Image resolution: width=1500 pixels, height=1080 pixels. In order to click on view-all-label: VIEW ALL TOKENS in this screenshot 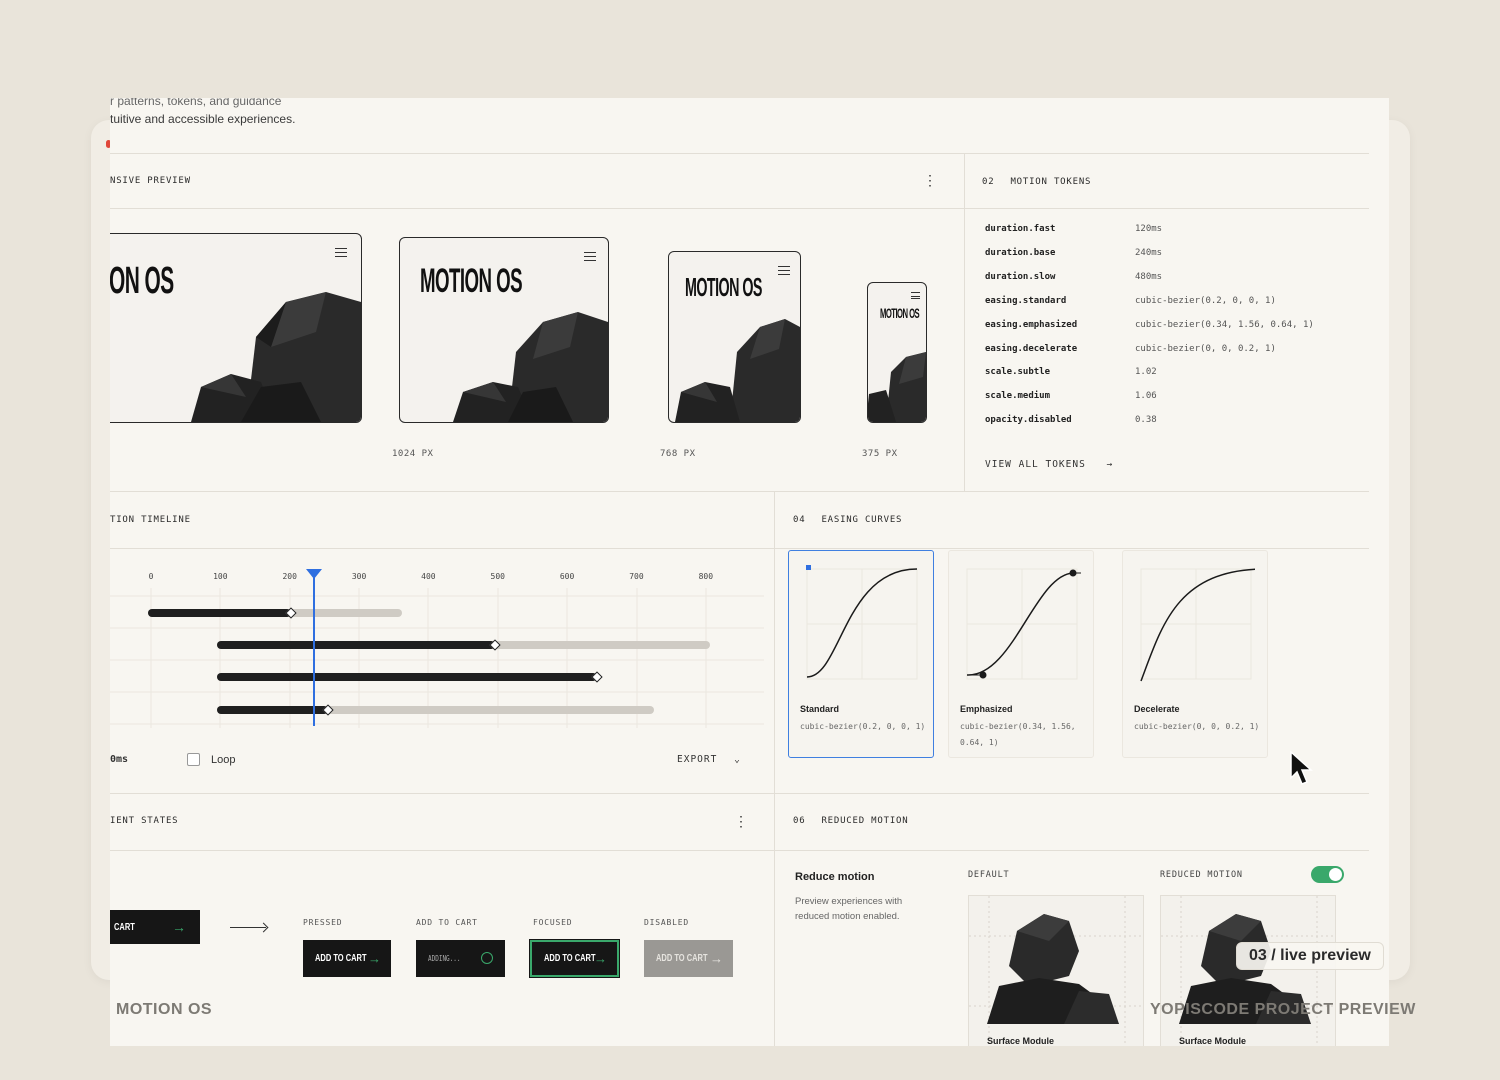, I will do `click(1035, 464)`.